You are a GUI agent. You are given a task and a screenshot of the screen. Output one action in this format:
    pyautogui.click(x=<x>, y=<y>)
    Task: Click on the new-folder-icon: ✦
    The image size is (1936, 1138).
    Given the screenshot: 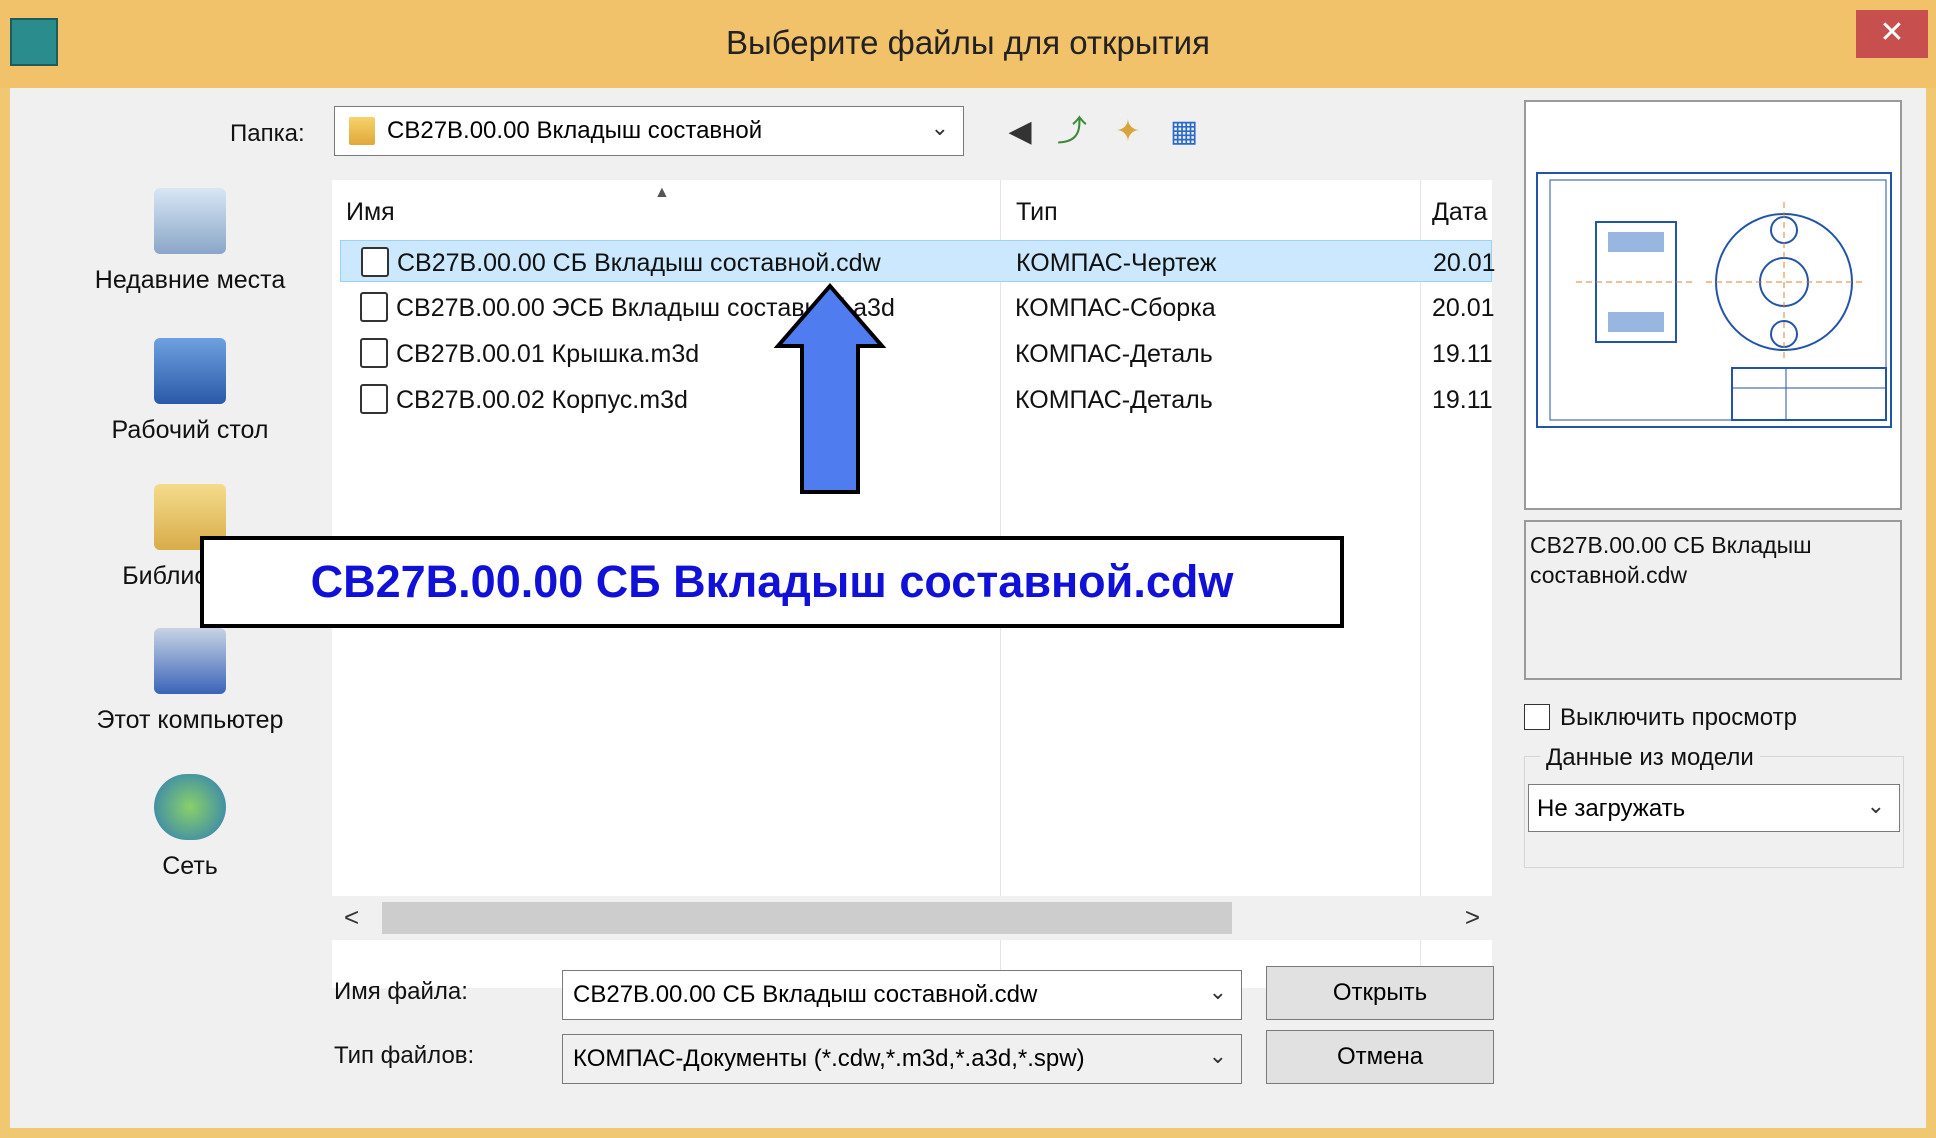 What is the action you would take?
    pyautogui.click(x=1128, y=132)
    